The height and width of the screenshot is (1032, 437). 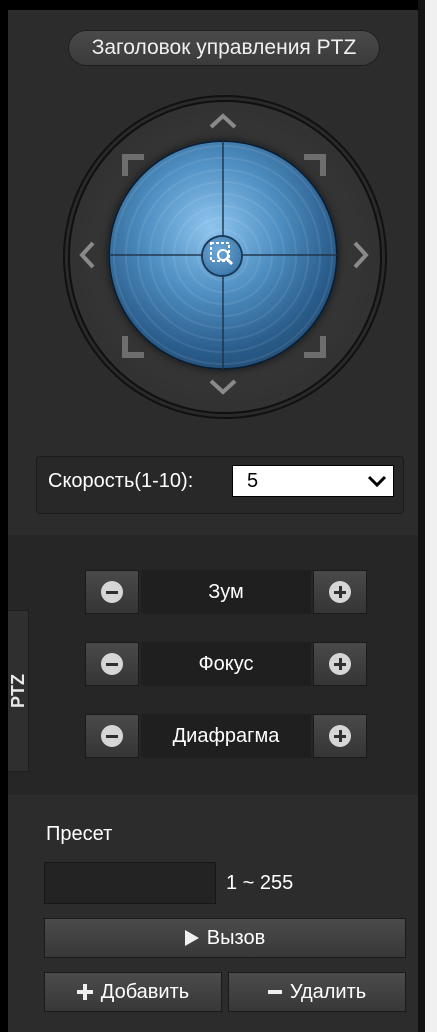 What do you see at coordinates (223, 121) in the screenshot?
I see `arrow-up-icon` at bounding box center [223, 121].